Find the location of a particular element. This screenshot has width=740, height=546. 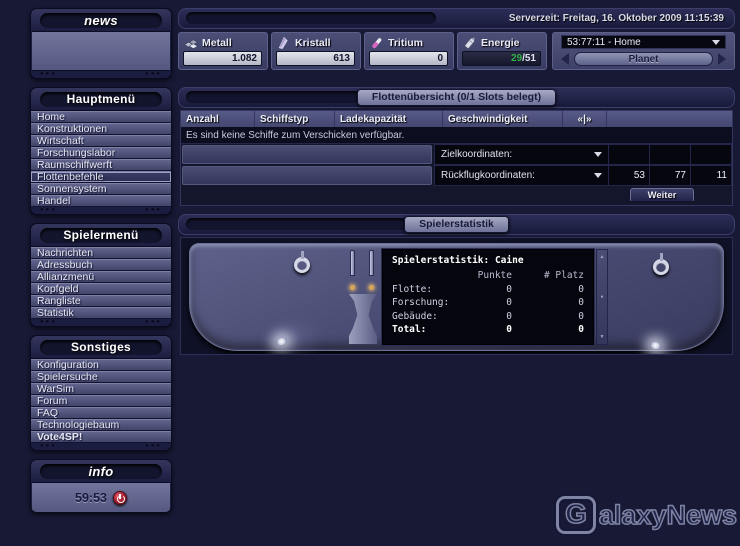

info-body: 59:53 is located at coordinates (101, 497).